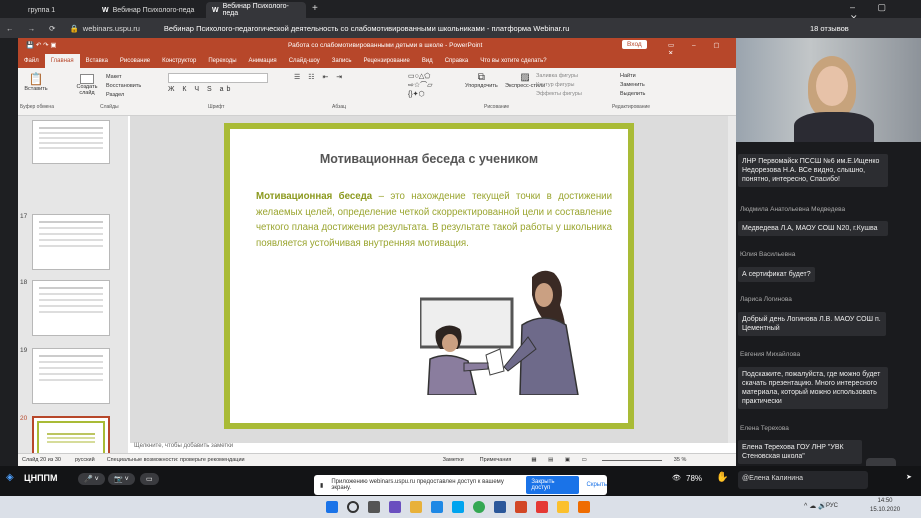 Image resolution: width=921 pixels, height=518 pixels. Describe the element at coordinates (803, 480) in the screenshot. I see `chat-input: @Елена Калинина` at that location.